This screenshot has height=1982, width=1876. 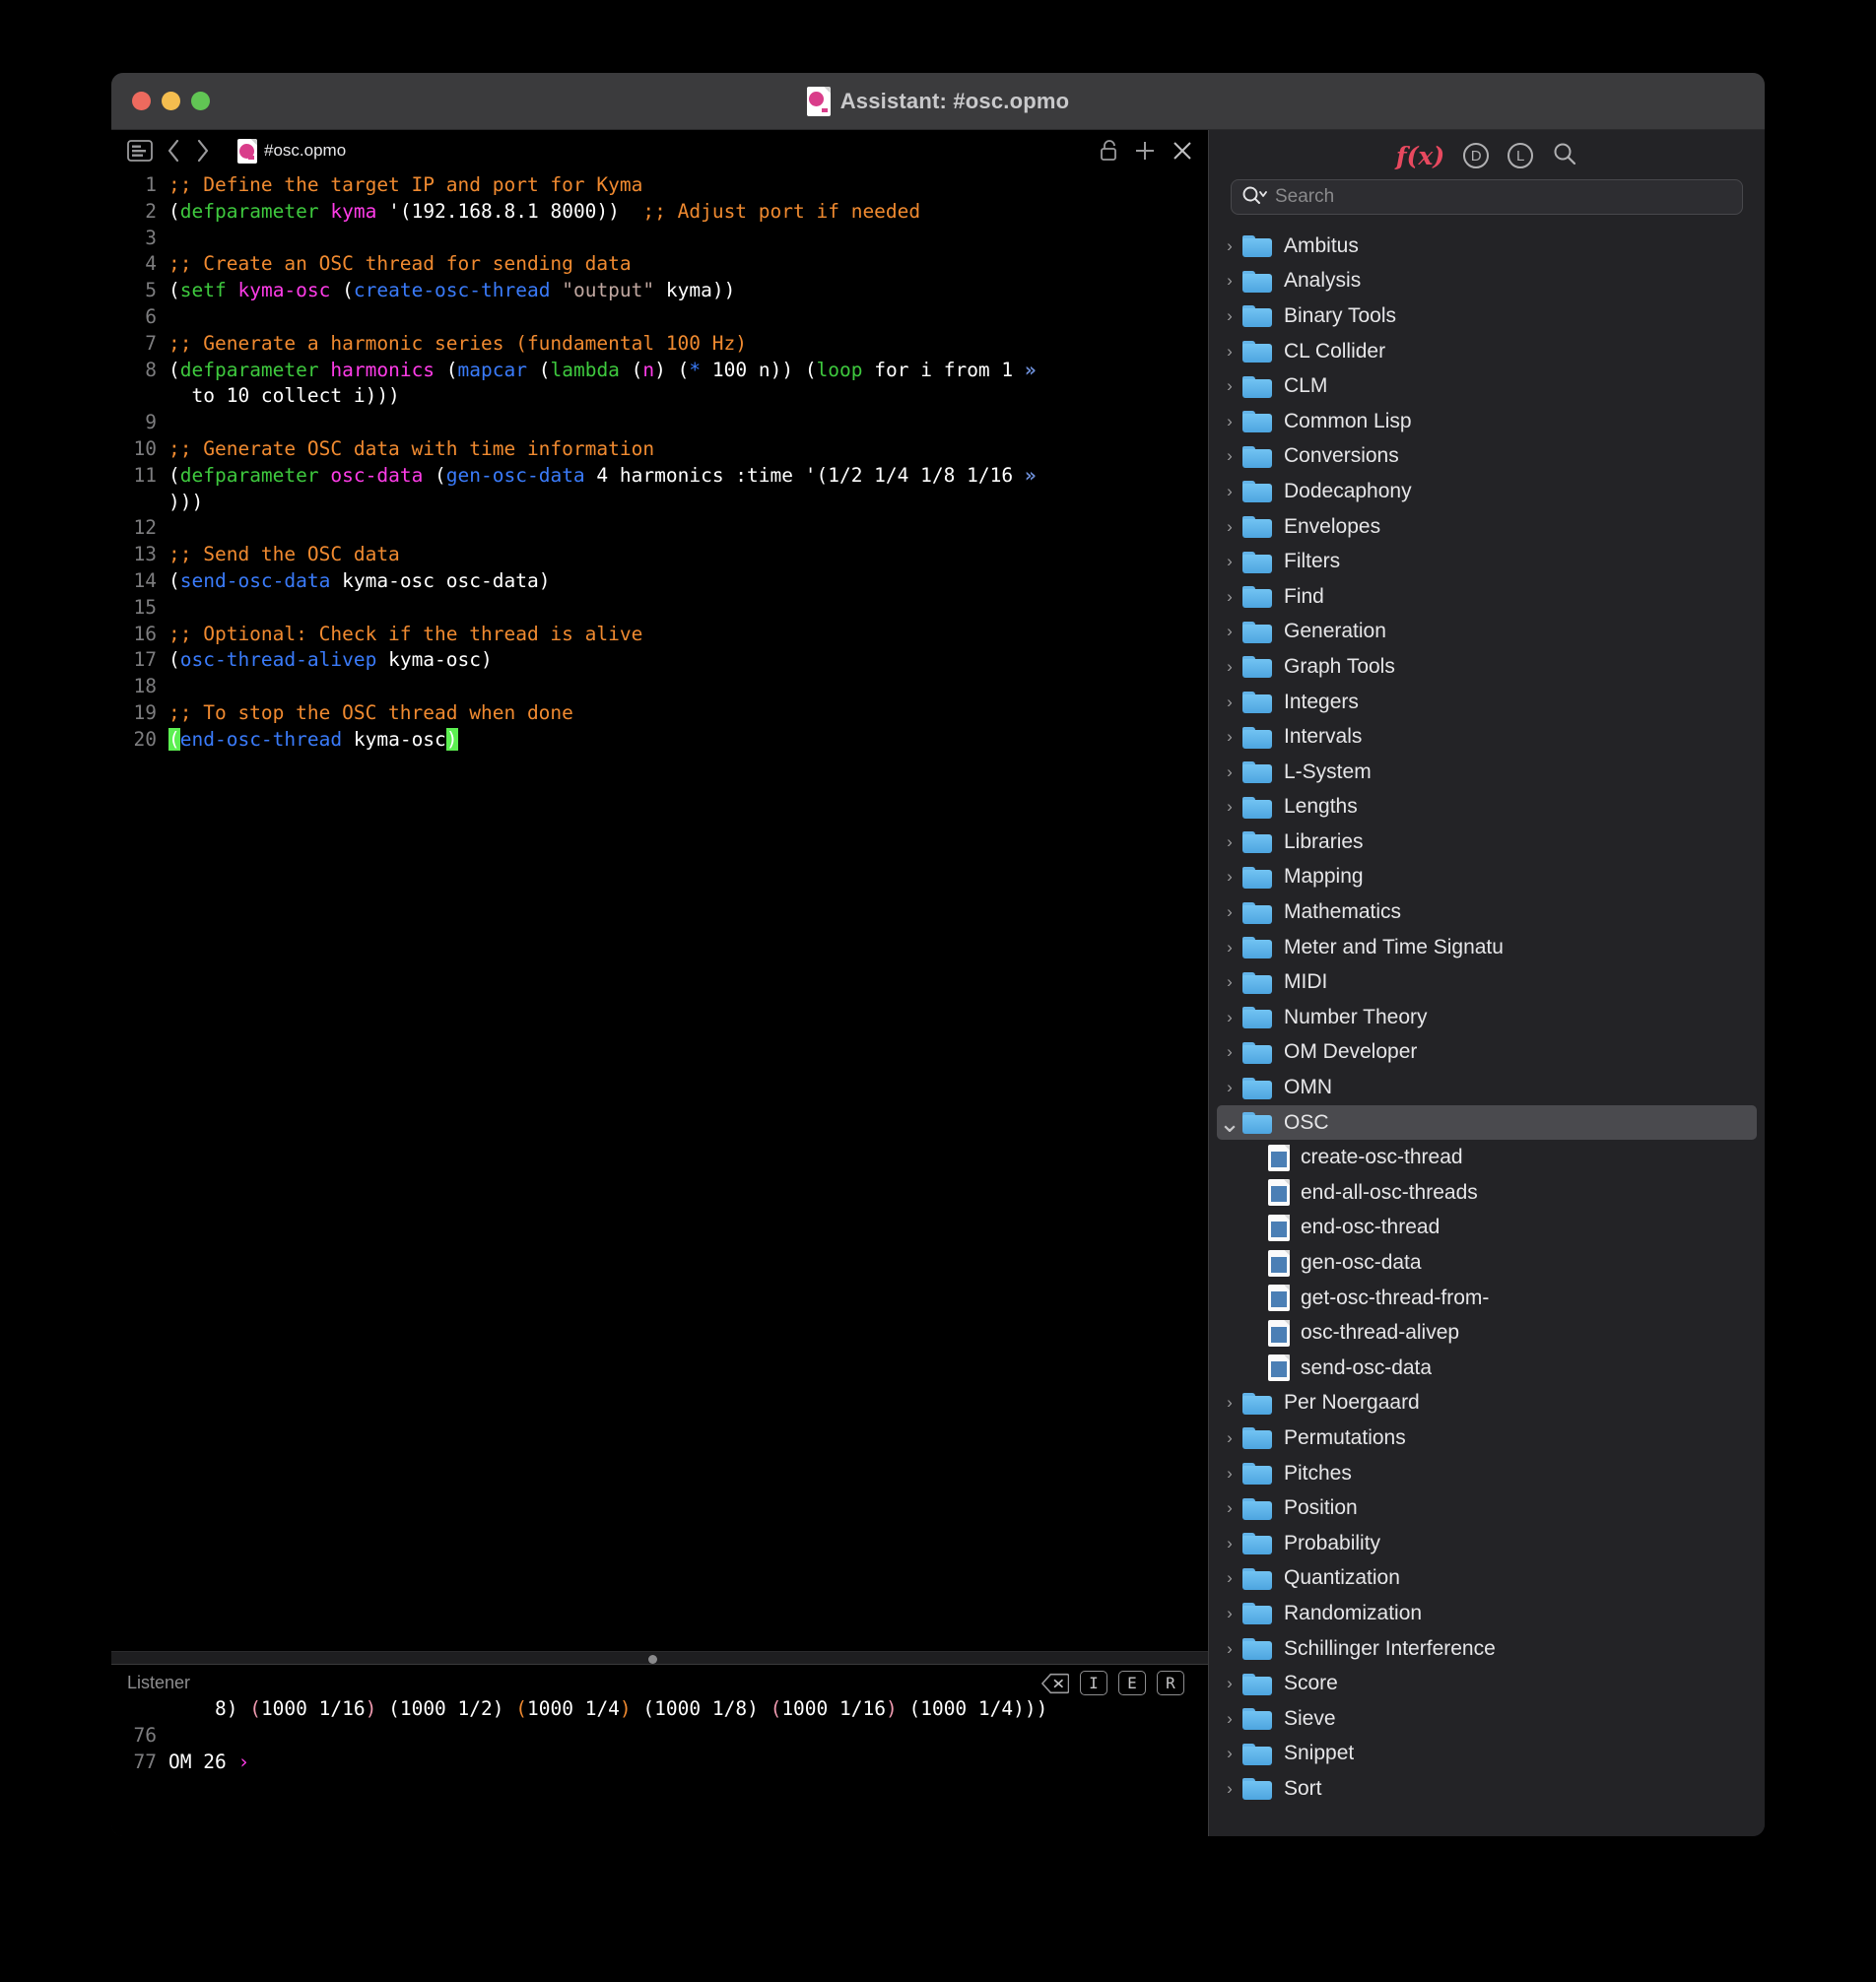 What do you see at coordinates (1487, 1193) in the screenshot?
I see `library-function-item: end-all-osc-threads` at bounding box center [1487, 1193].